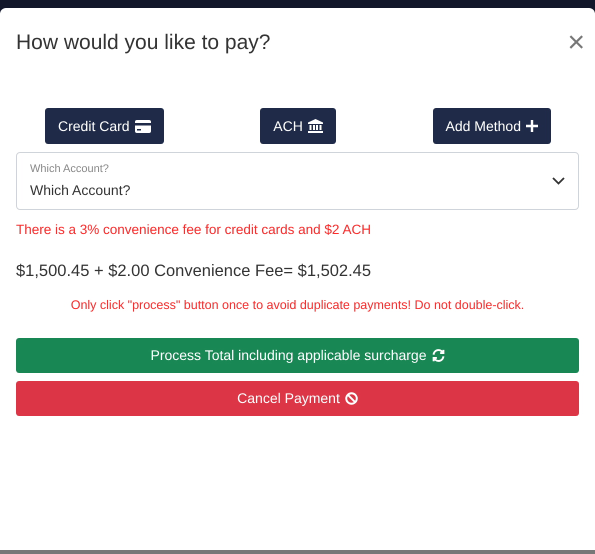 Image resolution: width=595 pixels, height=554 pixels. Describe the element at coordinates (558, 181) in the screenshot. I see `chevron-down-icon` at that location.